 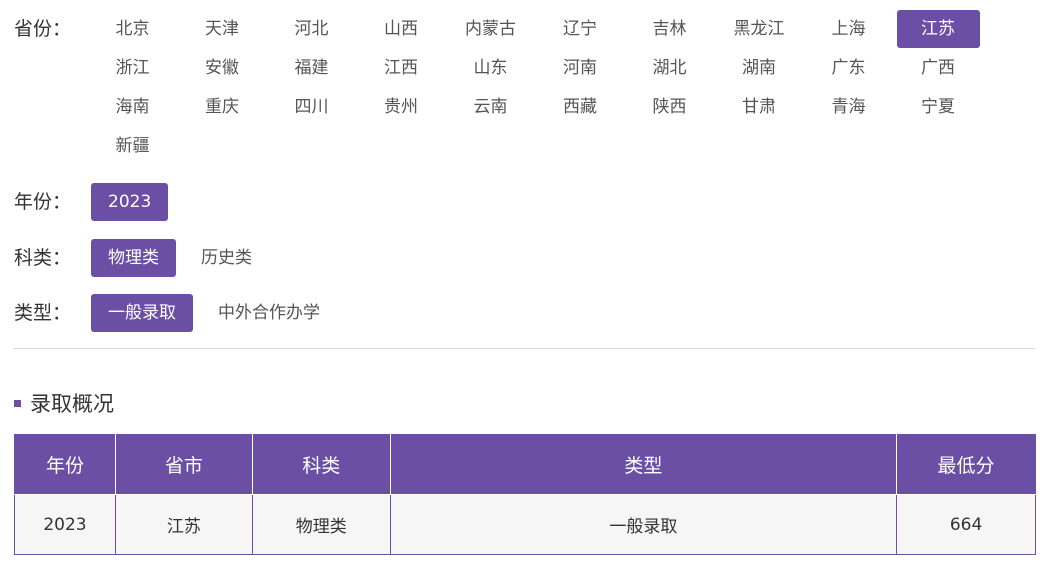 What do you see at coordinates (966, 524) in the screenshot?
I see `cell-min-score: 664` at bounding box center [966, 524].